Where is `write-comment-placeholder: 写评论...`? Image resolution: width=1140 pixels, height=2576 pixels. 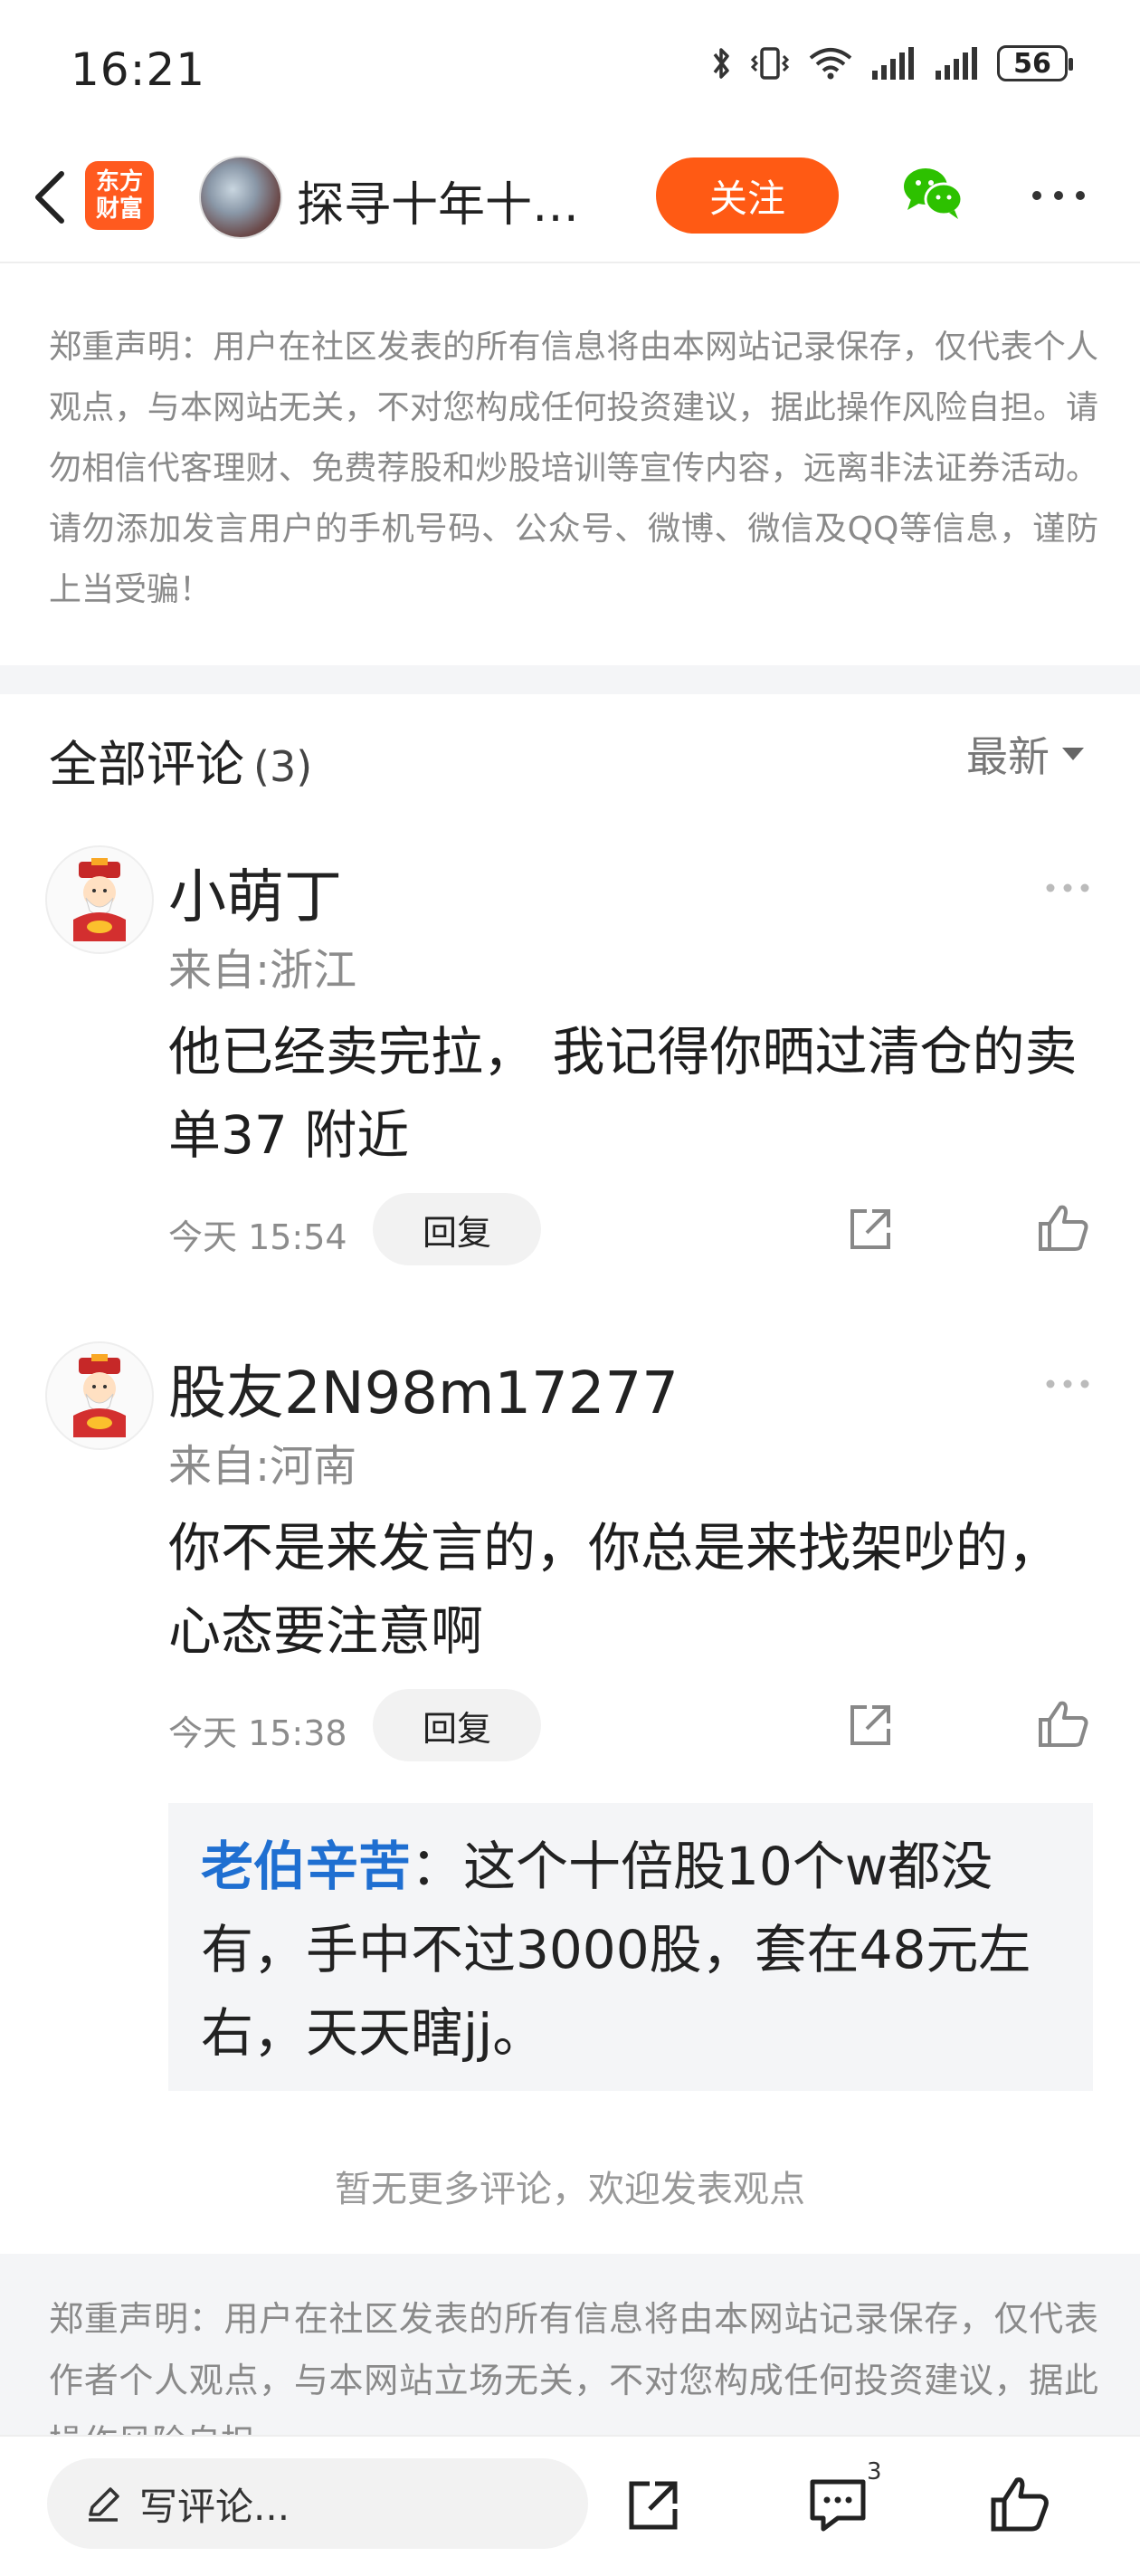
write-comment-placeholder: 写评论... is located at coordinates (215, 2507).